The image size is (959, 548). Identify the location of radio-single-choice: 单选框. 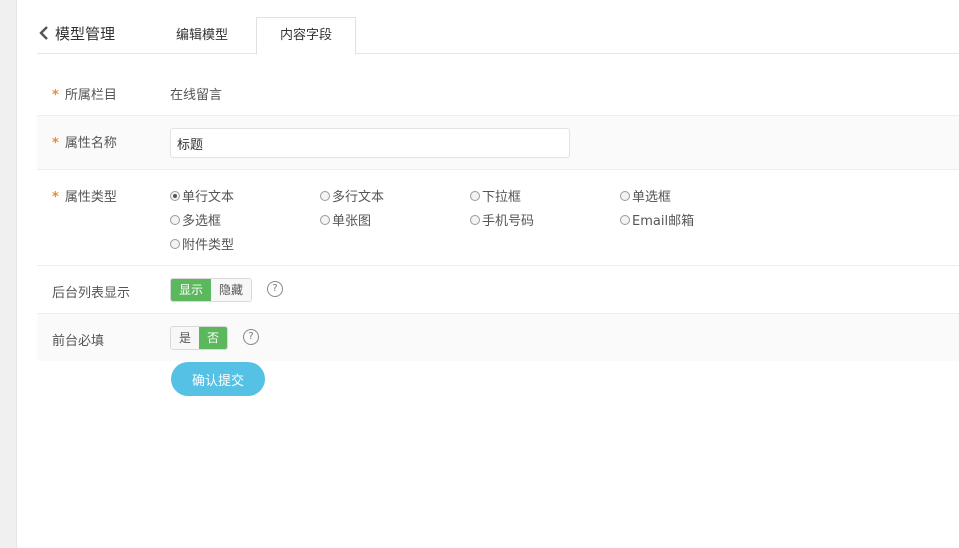
(645, 195).